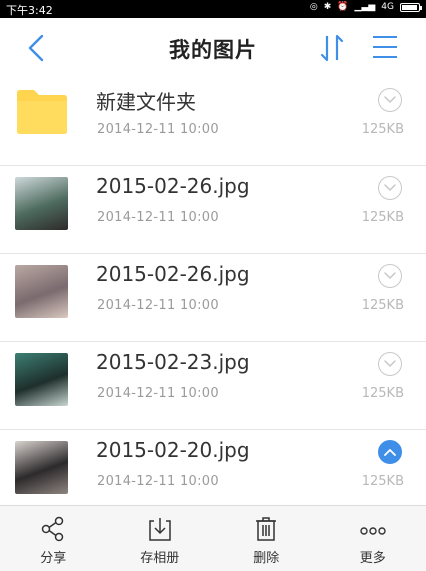 This screenshot has height=571, width=426. I want to click on page-title: 我的图片, so click(213, 50).